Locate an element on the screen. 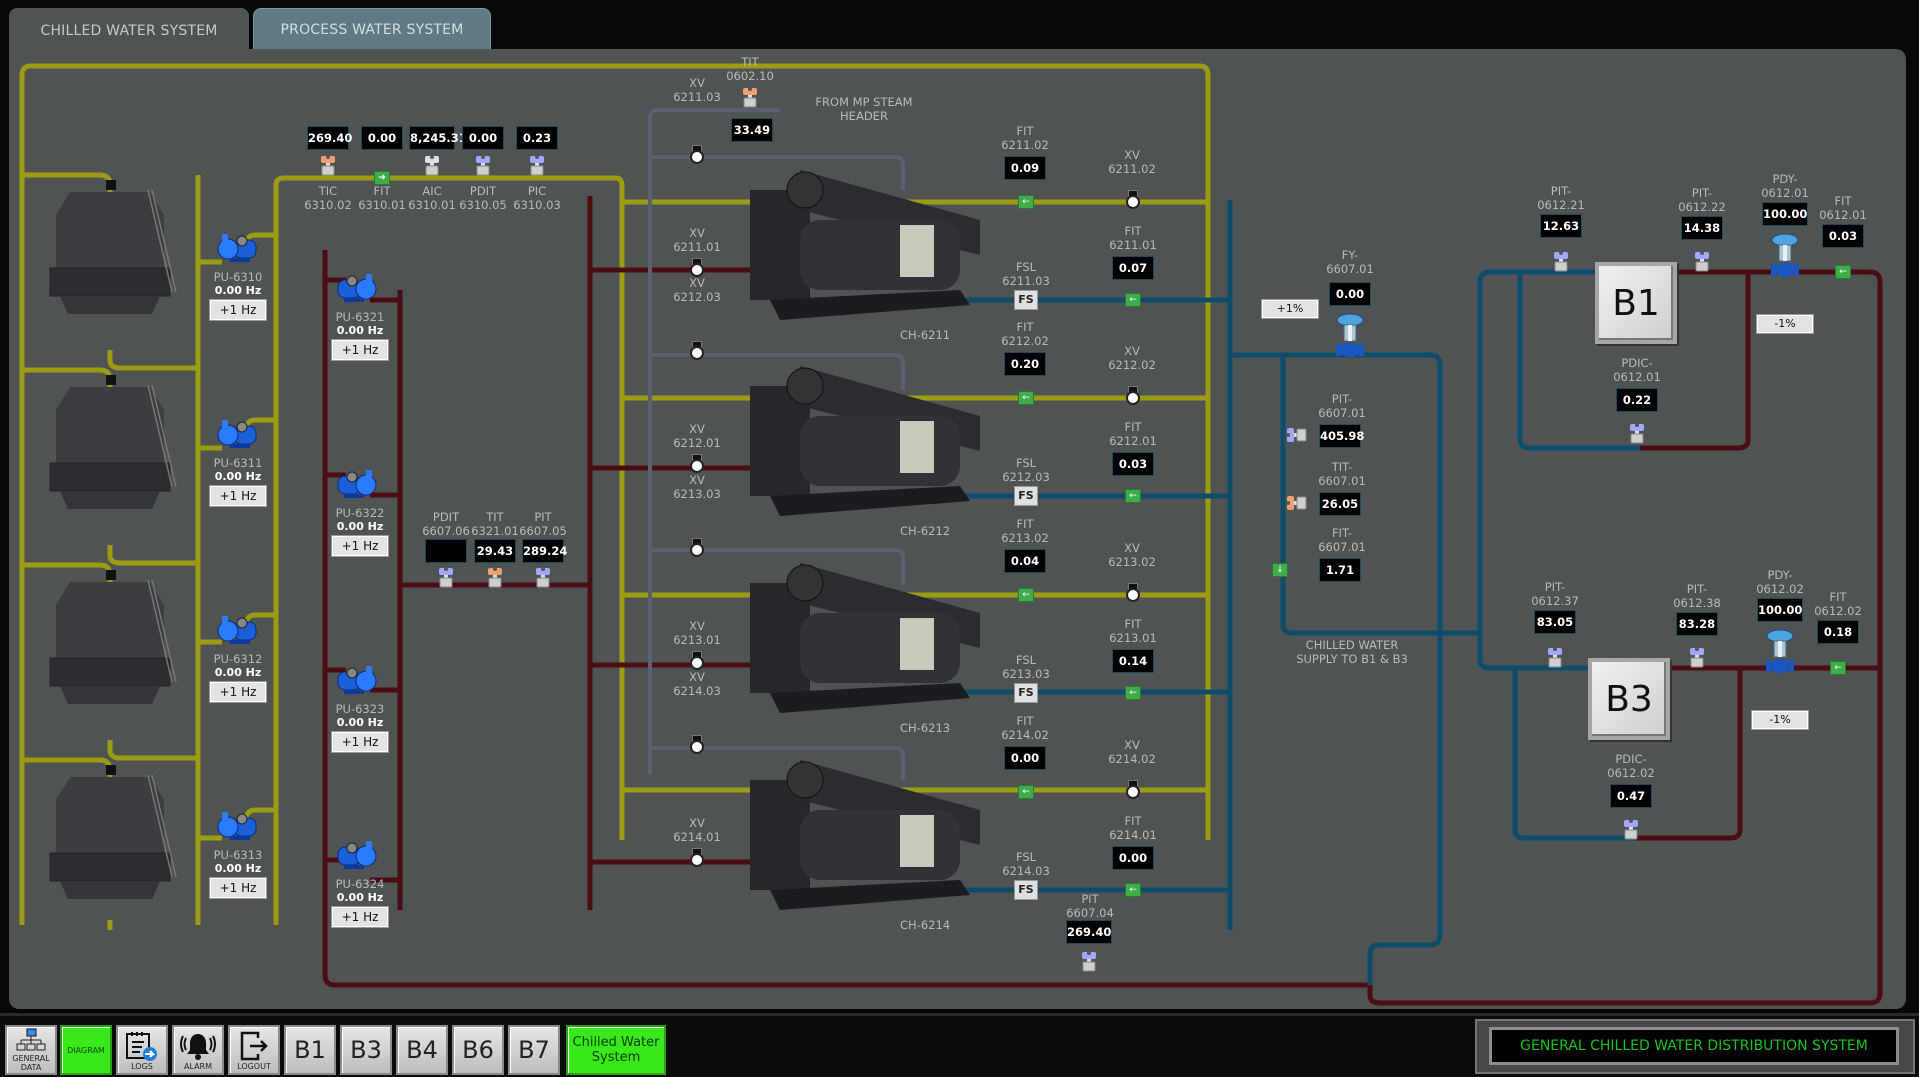  nav-b4-button: B4 is located at coordinates (422, 1050).